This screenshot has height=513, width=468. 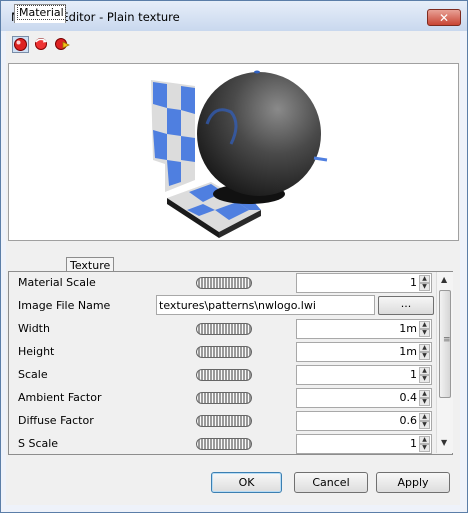 I want to click on spinner-value: 0.6, so click(x=408, y=420).